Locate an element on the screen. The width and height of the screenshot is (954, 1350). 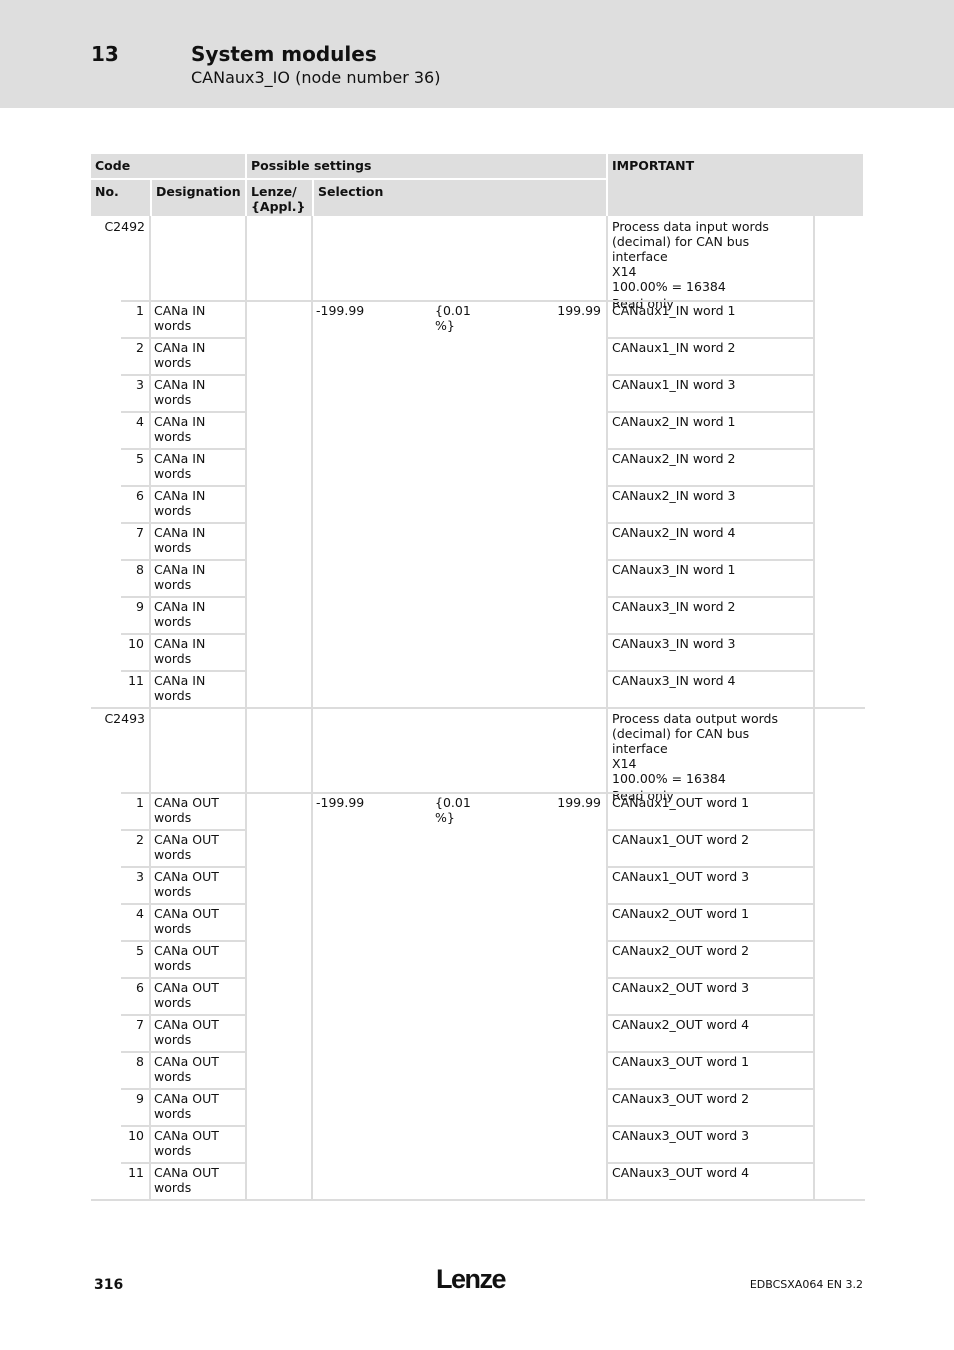
table-row: 6 CANa IN words CANaux2_IN word 3 is located at coordinates (477, 504).